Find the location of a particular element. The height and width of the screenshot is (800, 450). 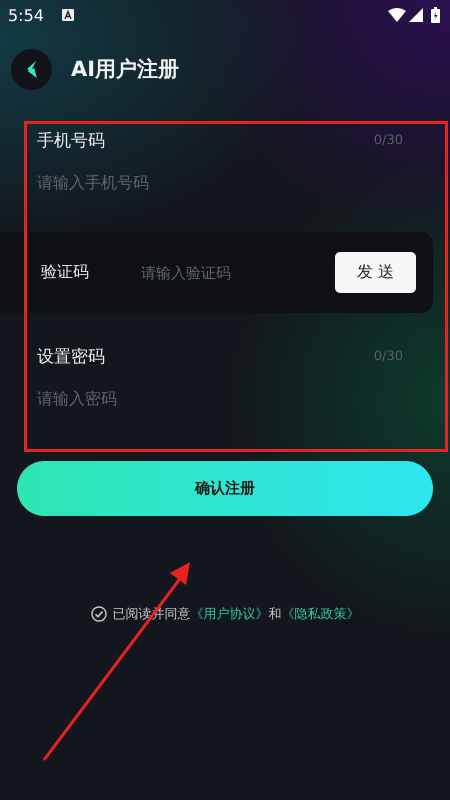

page-title: AI用户注册 is located at coordinates (125, 69).